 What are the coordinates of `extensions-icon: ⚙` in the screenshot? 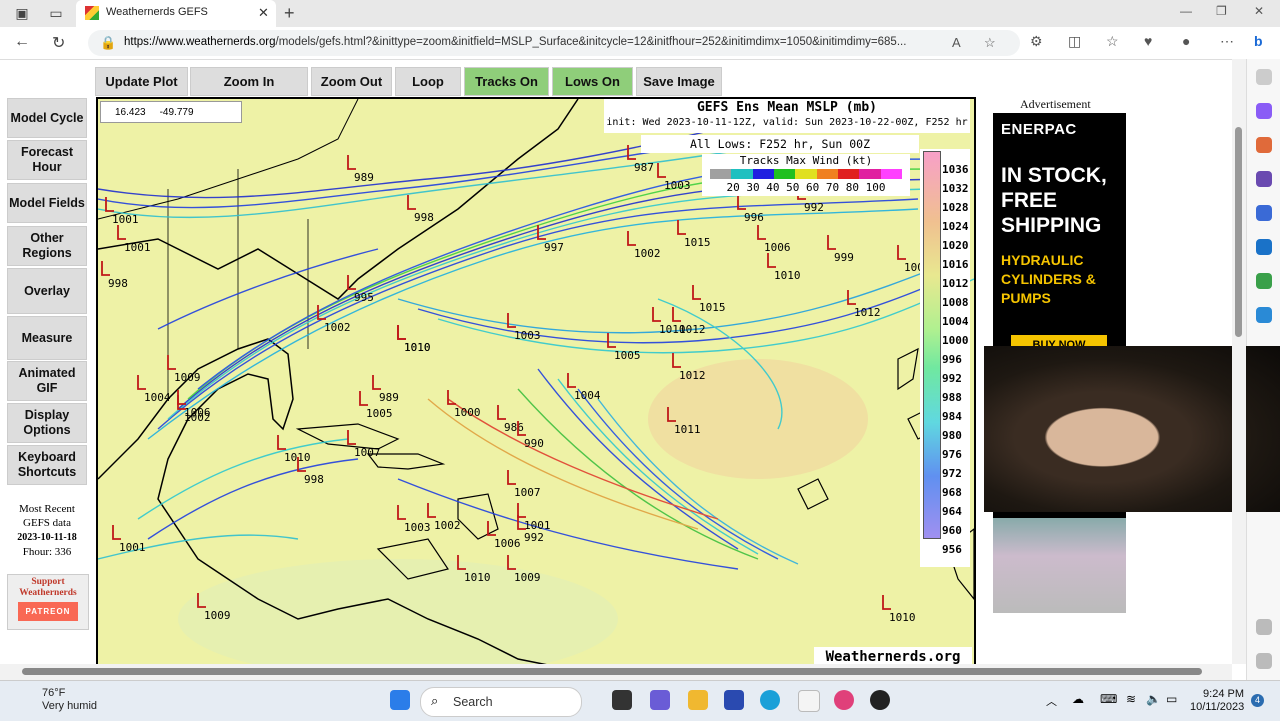 It's located at (1036, 41).